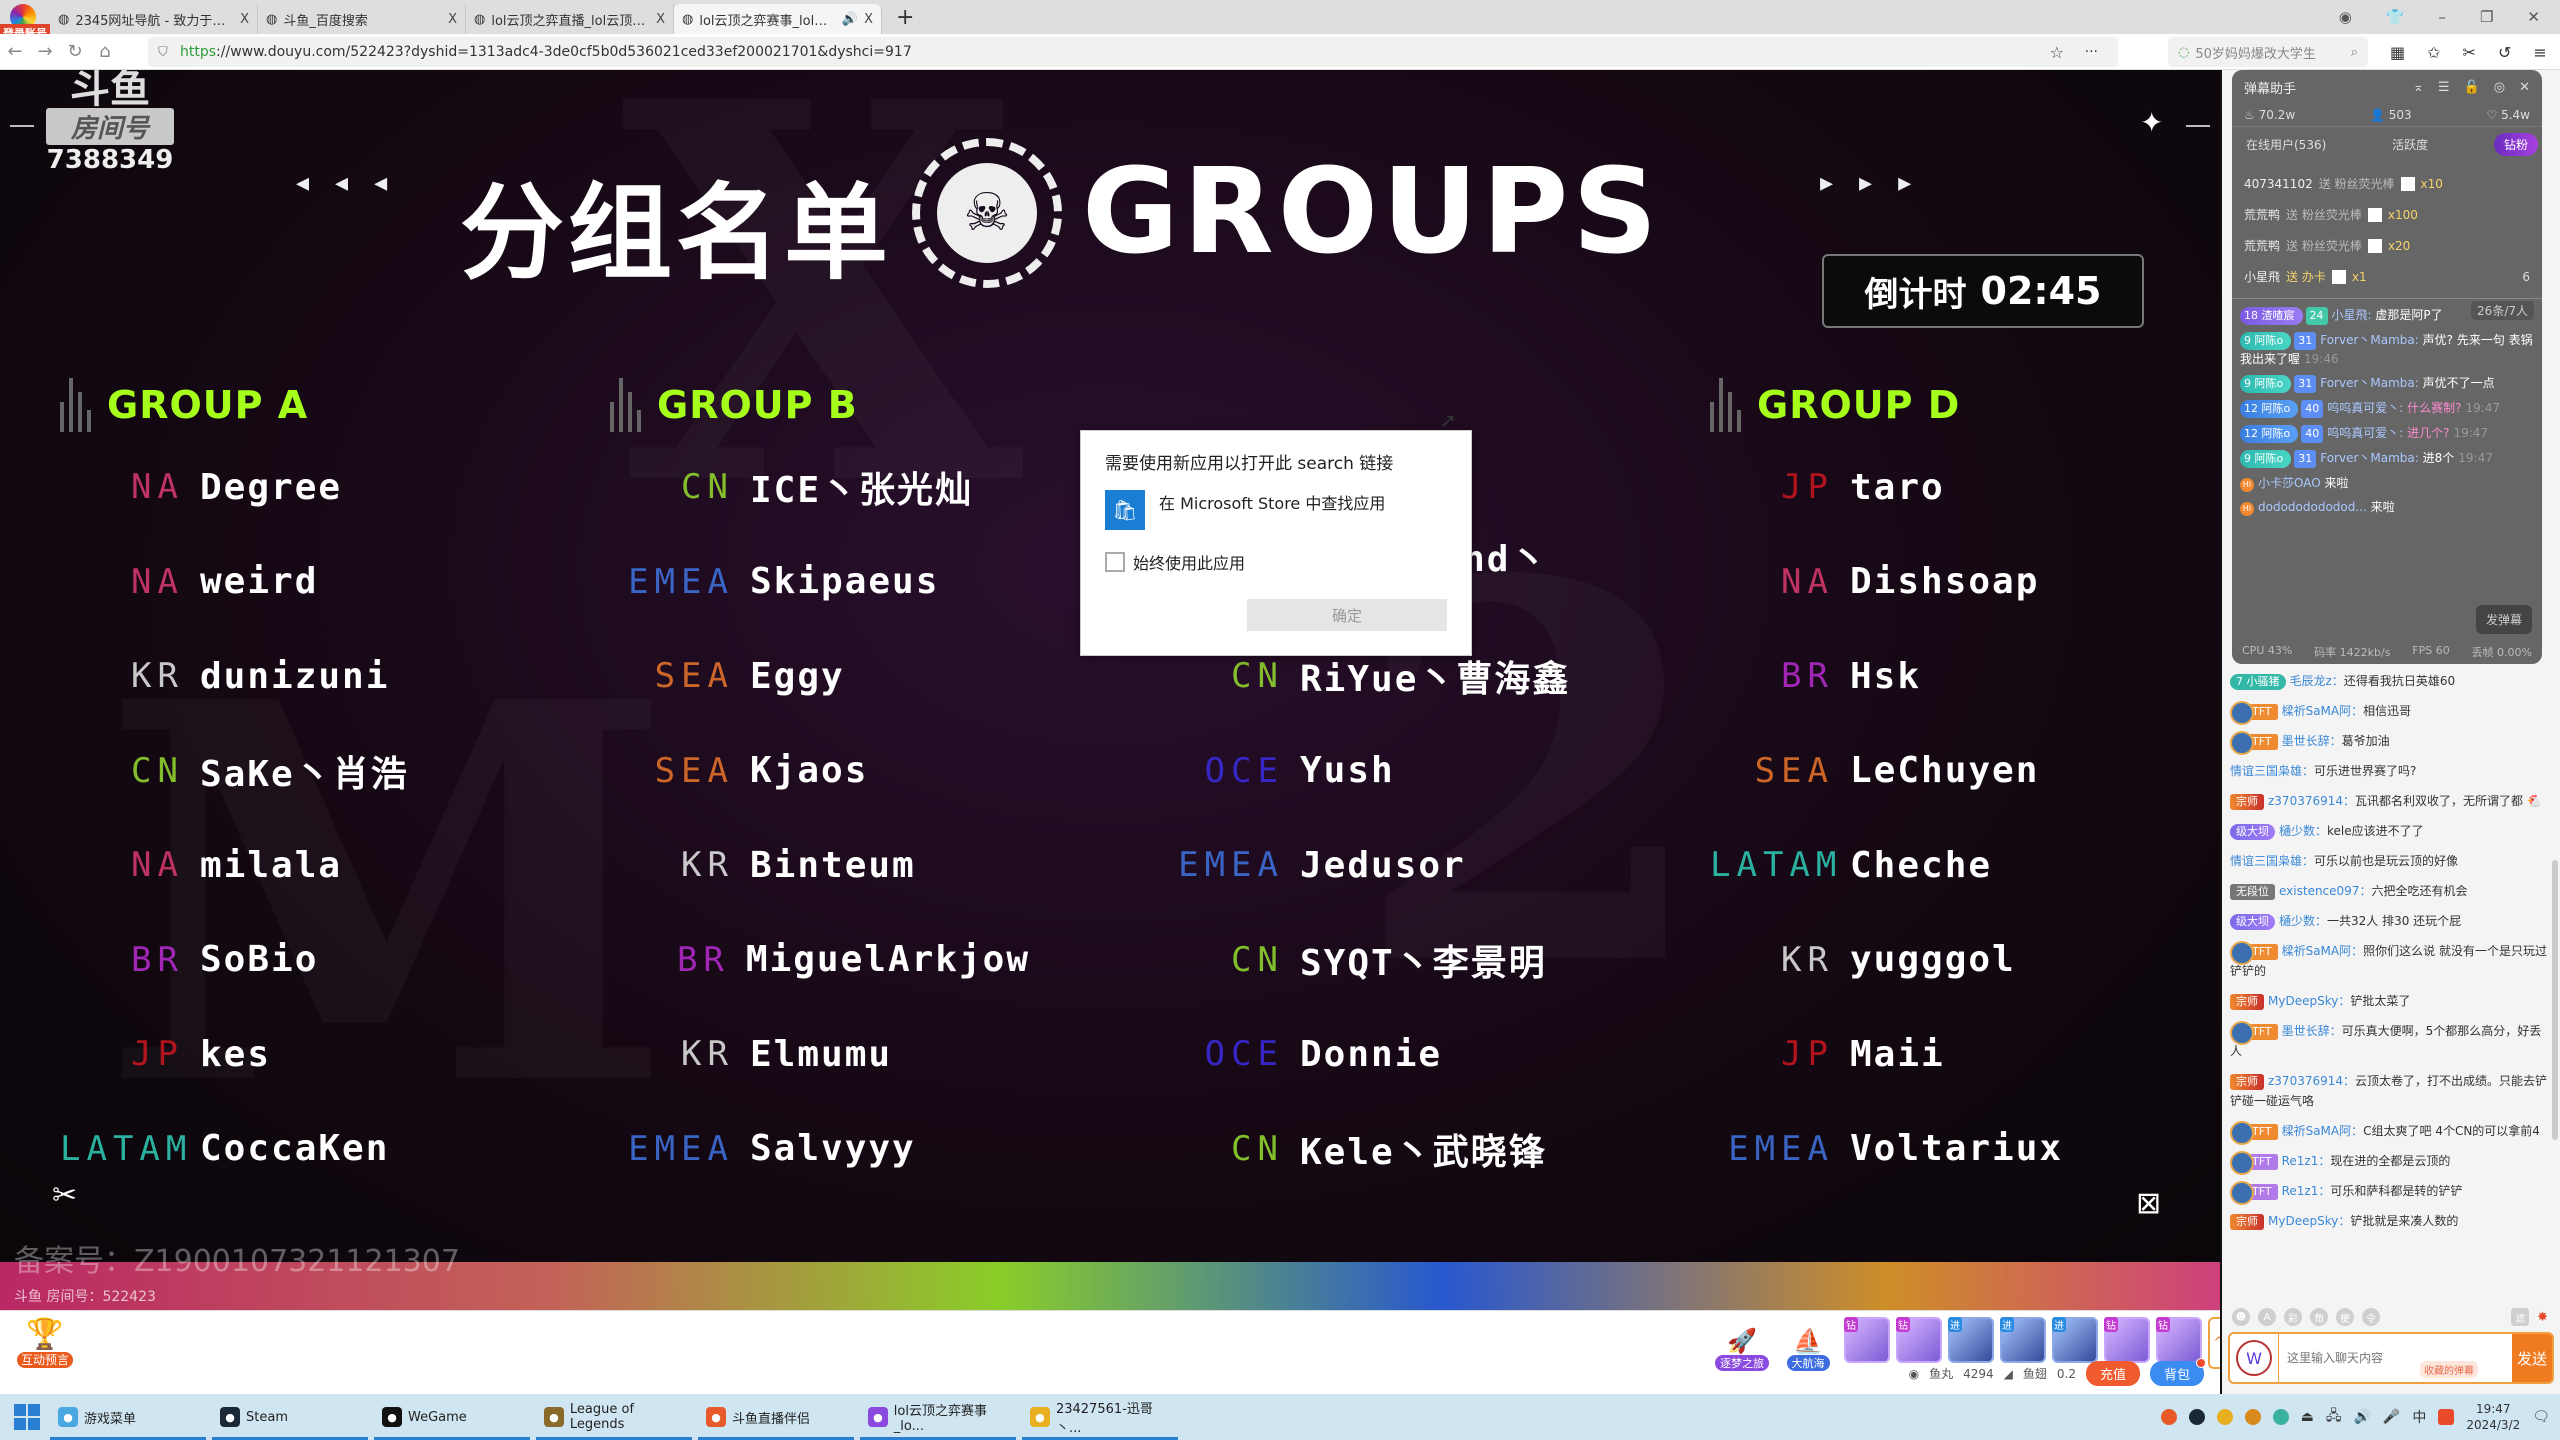 This screenshot has width=2560, height=1440. What do you see at coordinates (905, 17) in the screenshot?
I see `new-tab-button: +` at bounding box center [905, 17].